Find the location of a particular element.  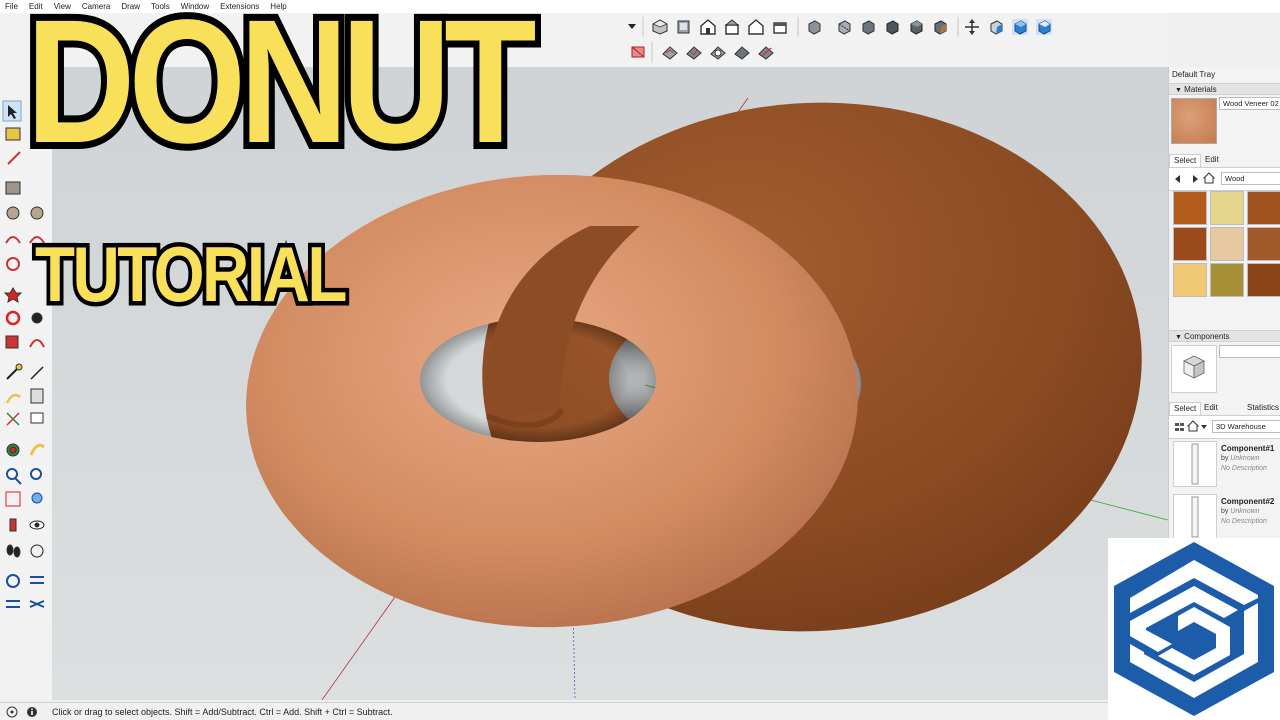

wireframe-style-icon is located at coordinates (868, 27).